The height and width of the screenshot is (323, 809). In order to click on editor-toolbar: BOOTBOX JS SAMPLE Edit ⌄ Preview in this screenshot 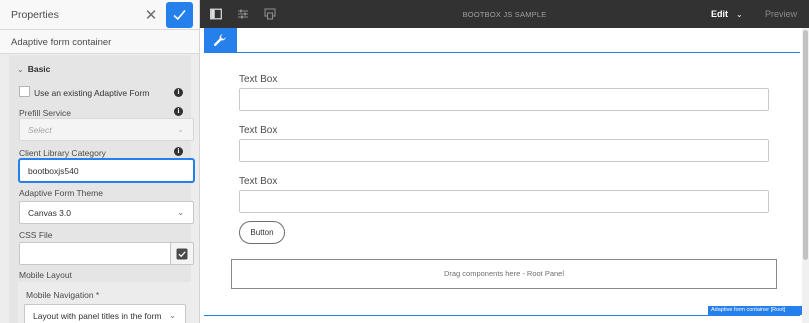, I will do `click(504, 14)`.